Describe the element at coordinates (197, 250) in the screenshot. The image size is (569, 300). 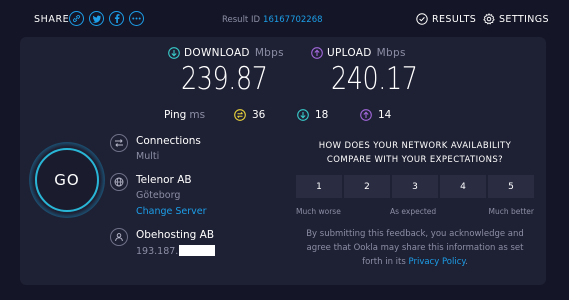
I see `ip-redaction` at that location.